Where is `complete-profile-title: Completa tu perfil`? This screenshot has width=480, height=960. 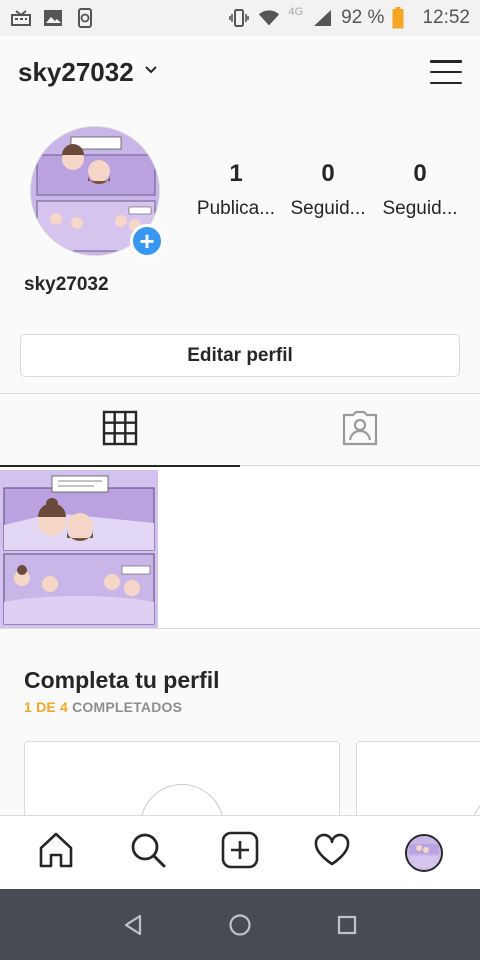 complete-profile-title: Completa tu perfil is located at coordinates (122, 680).